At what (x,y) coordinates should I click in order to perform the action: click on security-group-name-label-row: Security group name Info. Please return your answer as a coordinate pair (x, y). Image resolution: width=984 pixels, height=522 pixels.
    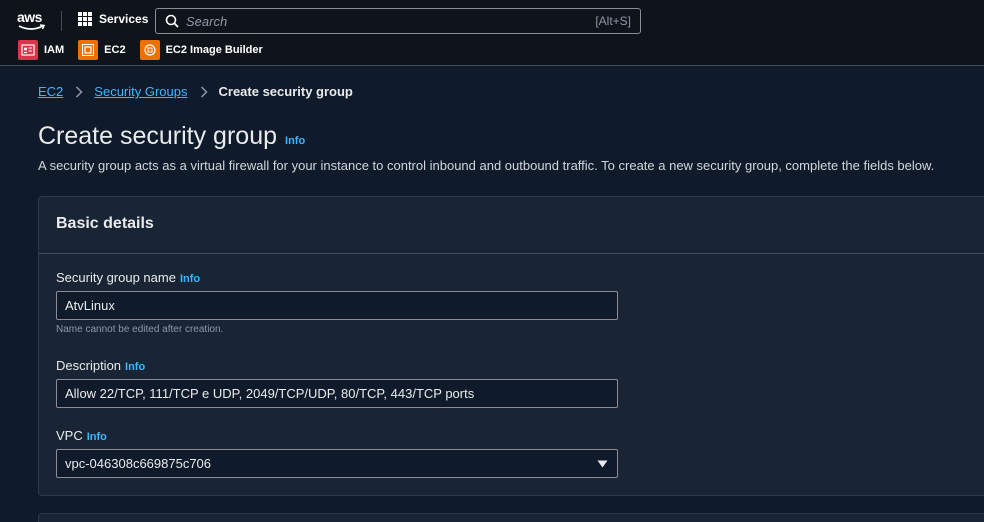
    Looking at the image, I should click on (337, 277).